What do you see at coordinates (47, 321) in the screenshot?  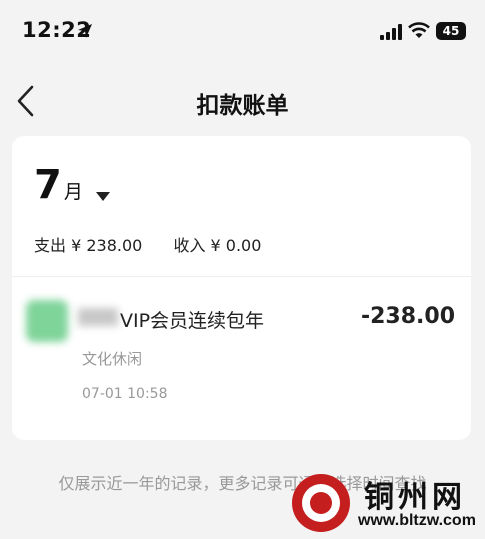 I see `merchant-avatar` at bounding box center [47, 321].